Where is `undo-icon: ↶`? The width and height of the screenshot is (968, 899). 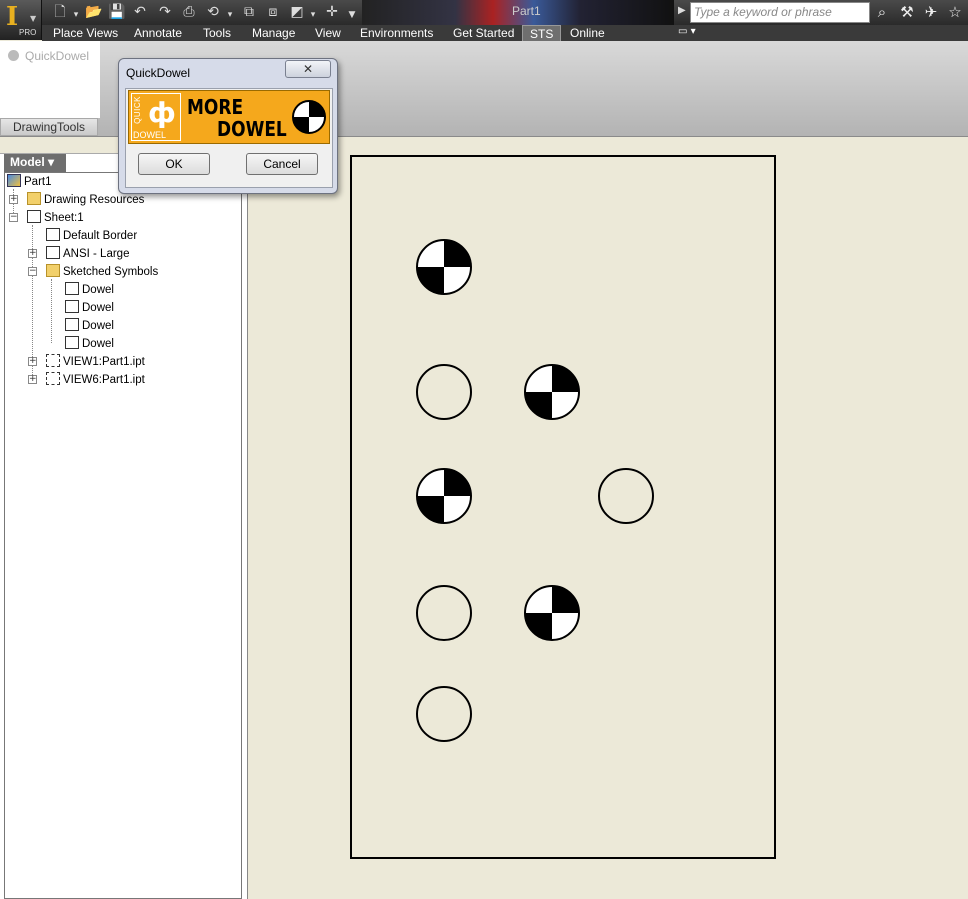
undo-icon: ↶ is located at coordinates (140, 12).